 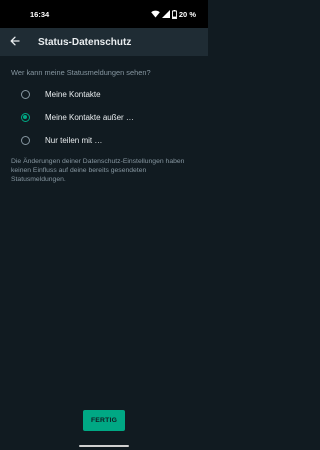 What do you see at coordinates (104, 14) in the screenshot?
I see `status-bar: 16:34 20 %` at bounding box center [104, 14].